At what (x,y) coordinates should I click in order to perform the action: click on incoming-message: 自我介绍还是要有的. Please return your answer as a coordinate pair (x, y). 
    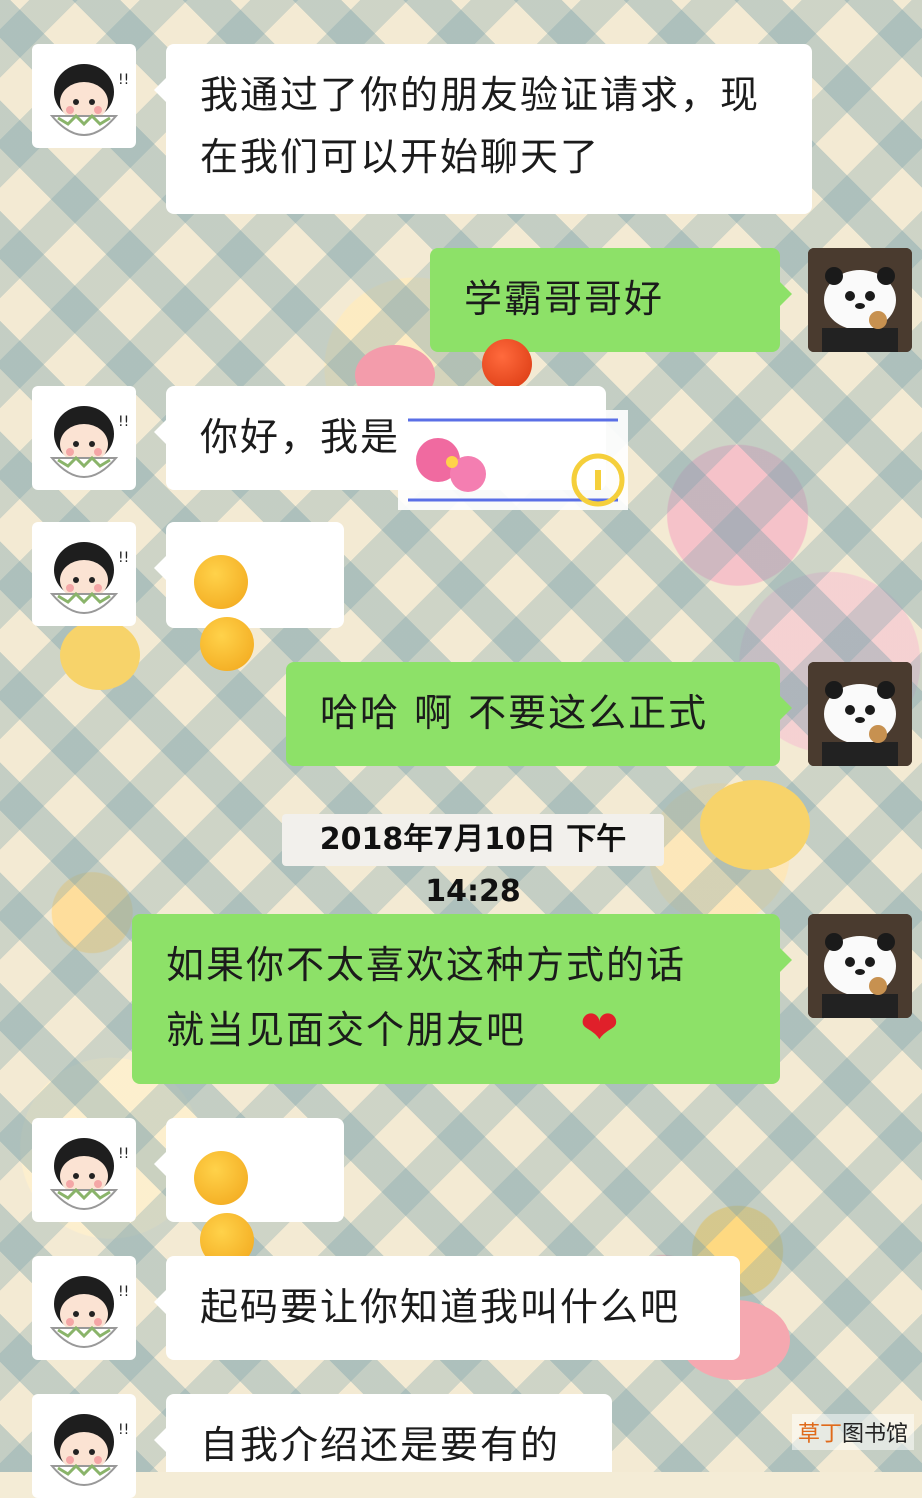
    Looking at the image, I should click on (383, 1433).